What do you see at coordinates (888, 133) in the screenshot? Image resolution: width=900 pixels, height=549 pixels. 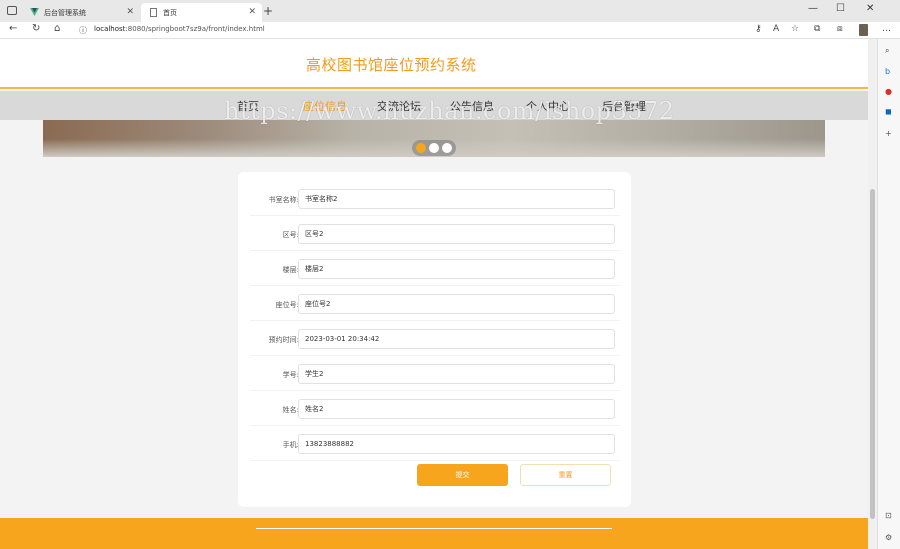 I see `add-icon: +` at bounding box center [888, 133].